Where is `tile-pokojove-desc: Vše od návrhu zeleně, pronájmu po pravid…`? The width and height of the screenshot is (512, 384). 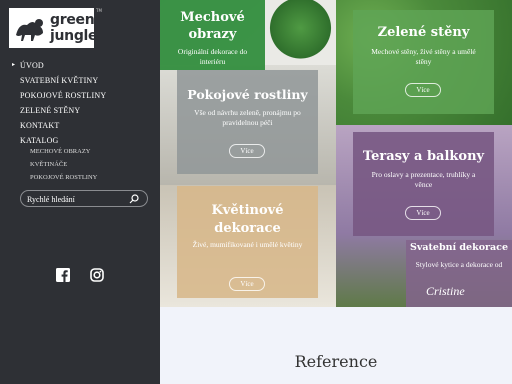 tile-pokojove-desc: Vše od návrhu zeleně, pronájmu po pravid… is located at coordinates (247, 117).